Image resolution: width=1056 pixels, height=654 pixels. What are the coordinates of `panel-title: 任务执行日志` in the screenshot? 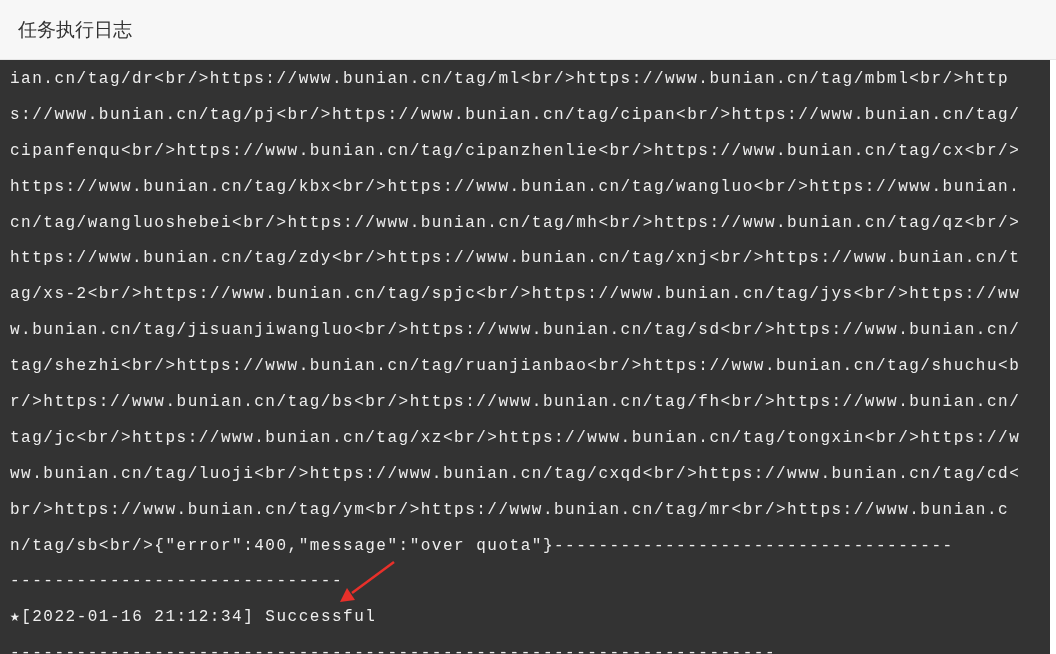 It's located at (75, 30).